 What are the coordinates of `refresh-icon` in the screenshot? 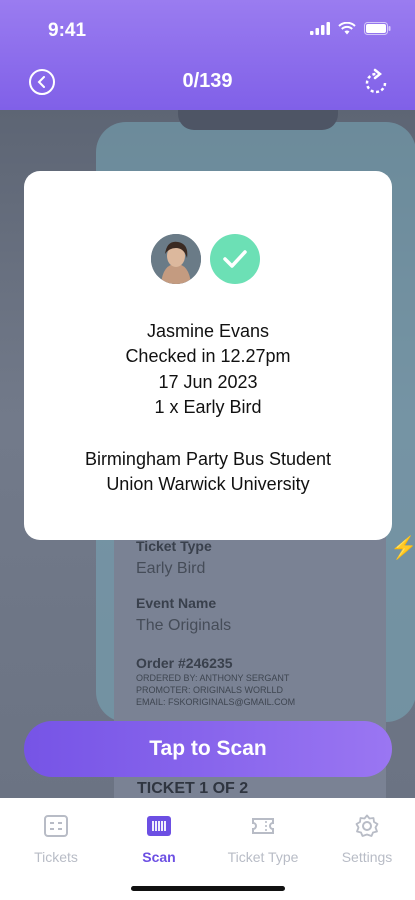 It's located at (376, 83).